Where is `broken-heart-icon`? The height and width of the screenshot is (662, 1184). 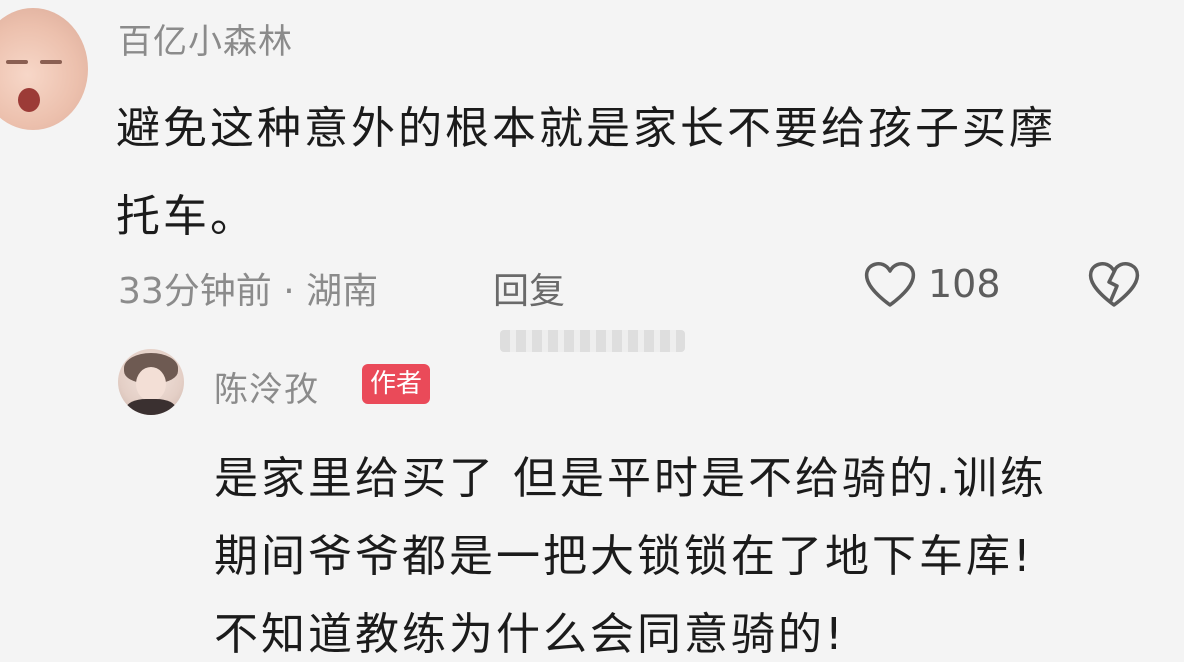
broken-heart-icon is located at coordinates (1114, 284).